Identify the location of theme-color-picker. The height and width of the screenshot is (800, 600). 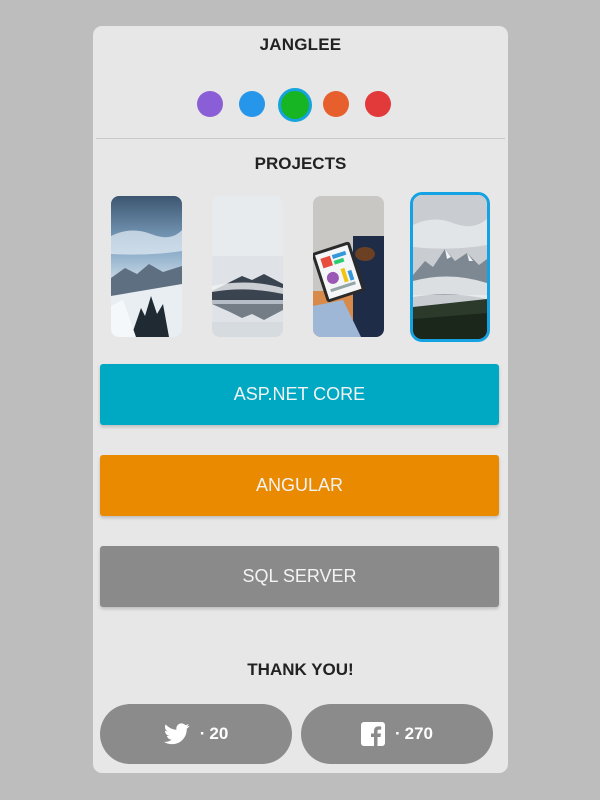
(300, 104).